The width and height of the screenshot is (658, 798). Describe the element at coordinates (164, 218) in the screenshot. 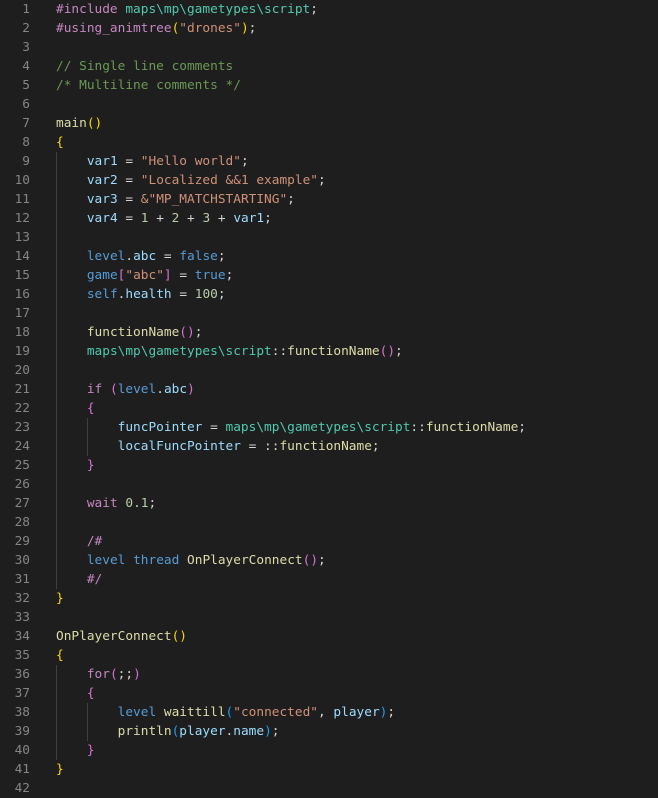

I see `code-text: var4 = 1 + 2 + 3 + var1;` at that location.